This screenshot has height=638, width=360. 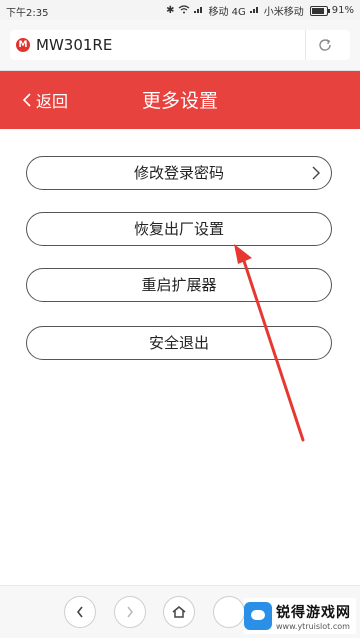 What do you see at coordinates (258, 616) in the screenshot?
I see `watermark-logo-icon` at bounding box center [258, 616].